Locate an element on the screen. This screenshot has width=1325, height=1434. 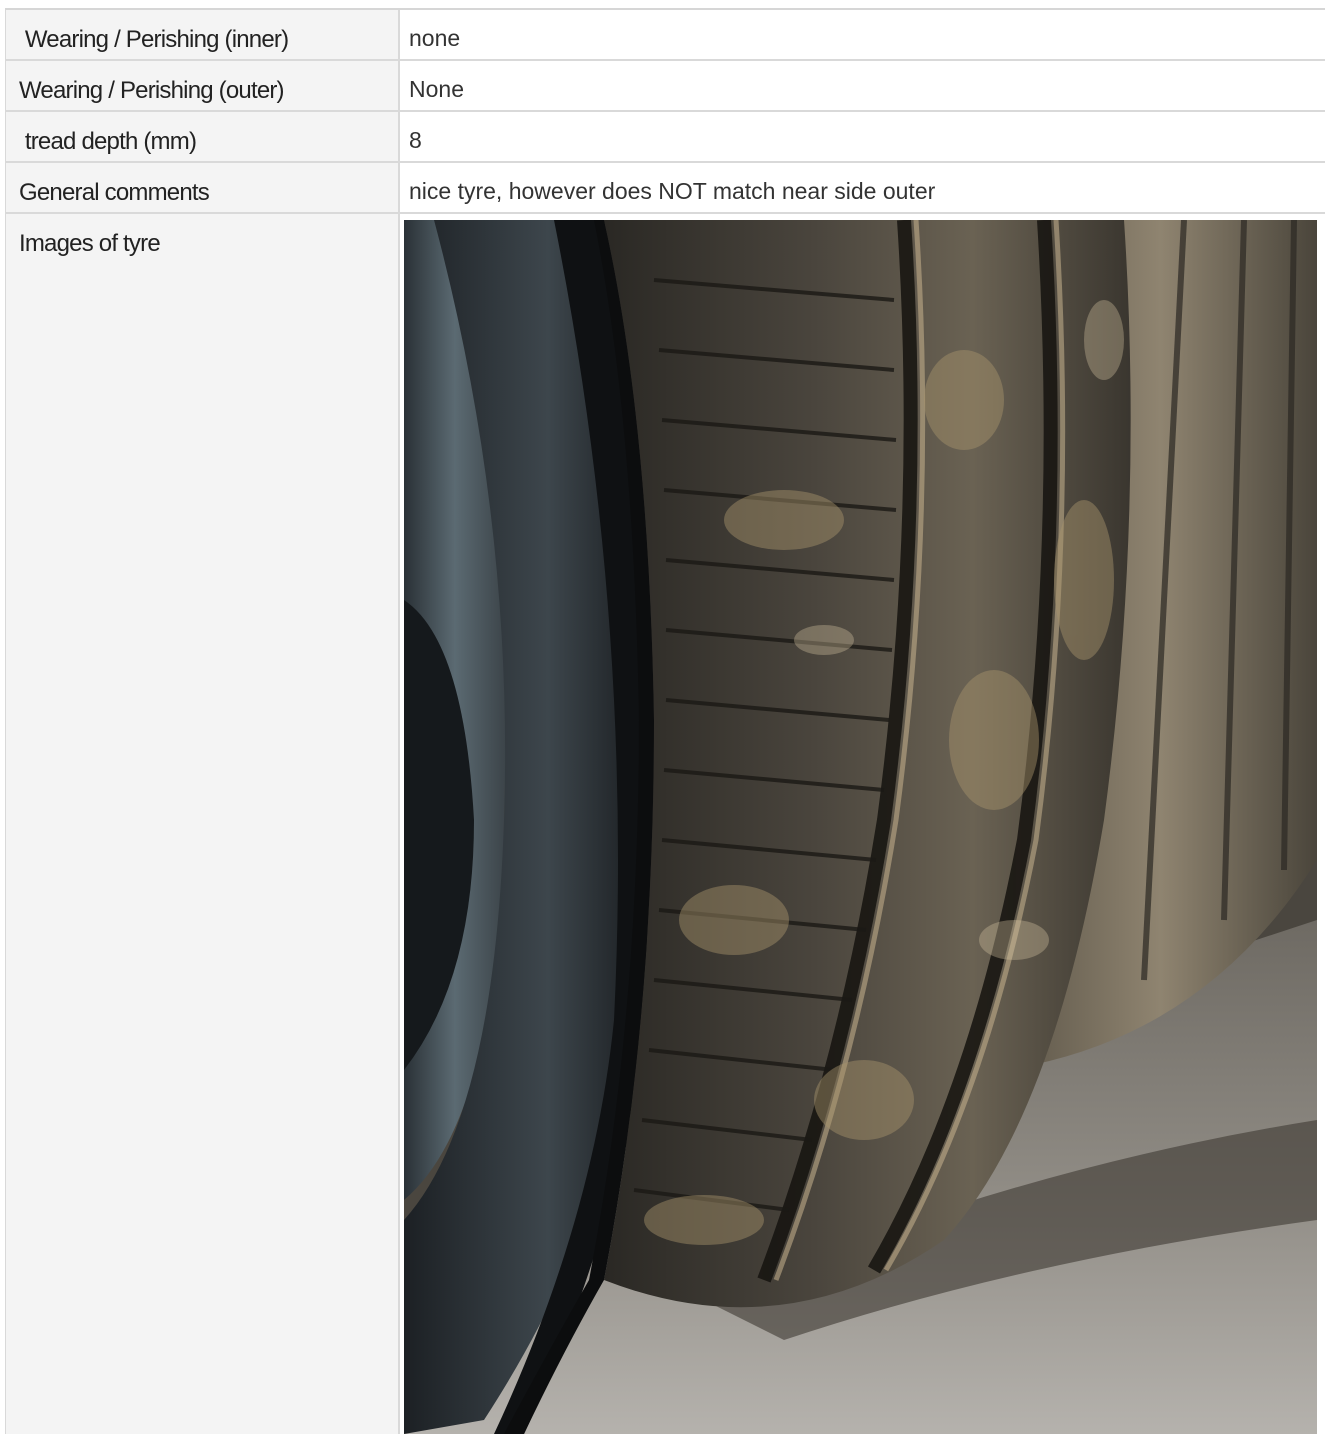
table-row: Wearing / Perishing (inner) none is located at coordinates (665, 35).